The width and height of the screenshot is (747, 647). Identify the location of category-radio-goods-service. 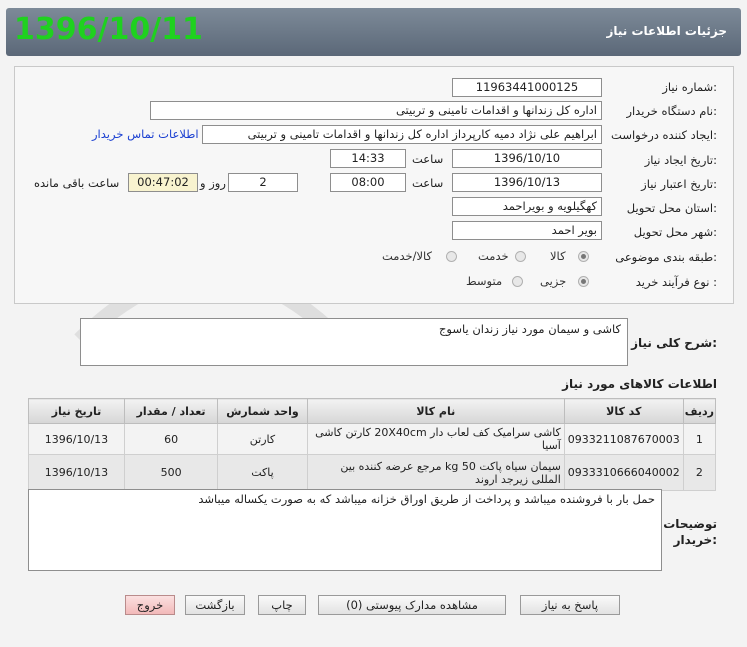
(451, 256).